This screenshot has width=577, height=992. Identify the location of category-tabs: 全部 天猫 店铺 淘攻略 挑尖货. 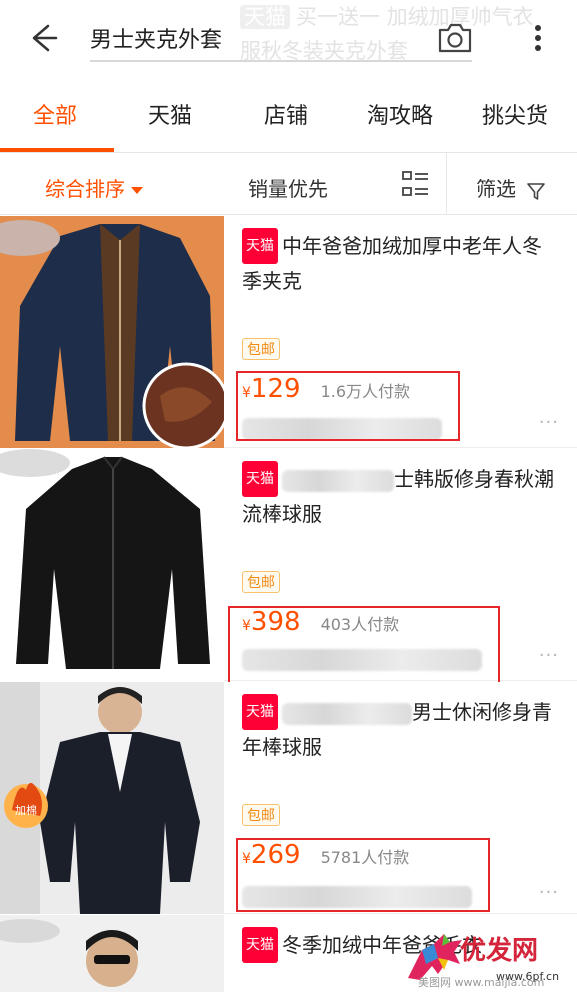
(288, 115).